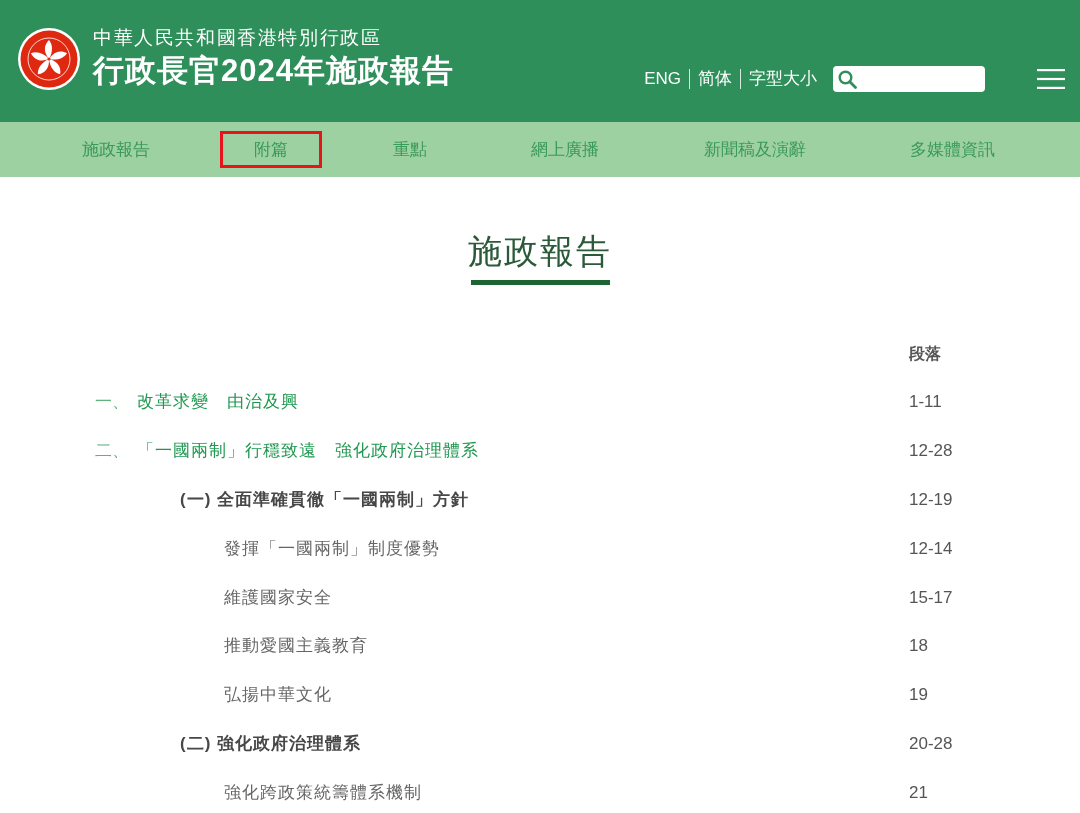  What do you see at coordinates (296, 646) in the screenshot?
I see `topic-title: 推動愛國主義教育` at bounding box center [296, 646].